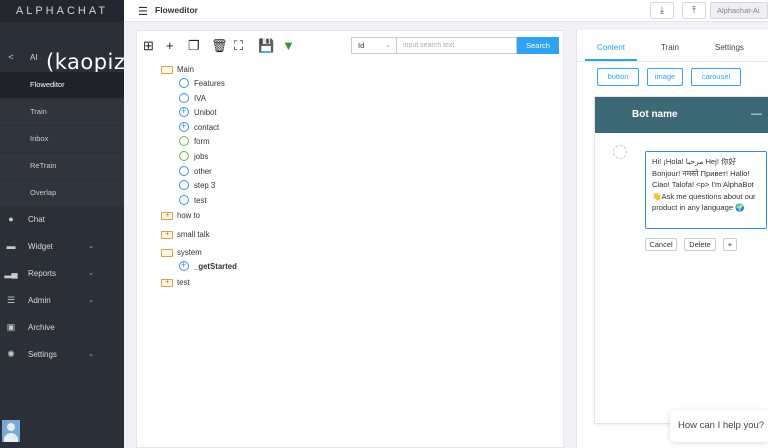 Image resolution: width=768 pixels, height=448 pixels. What do you see at coordinates (195, 171) in the screenshot?
I see `tree-item: other` at bounding box center [195, 171].